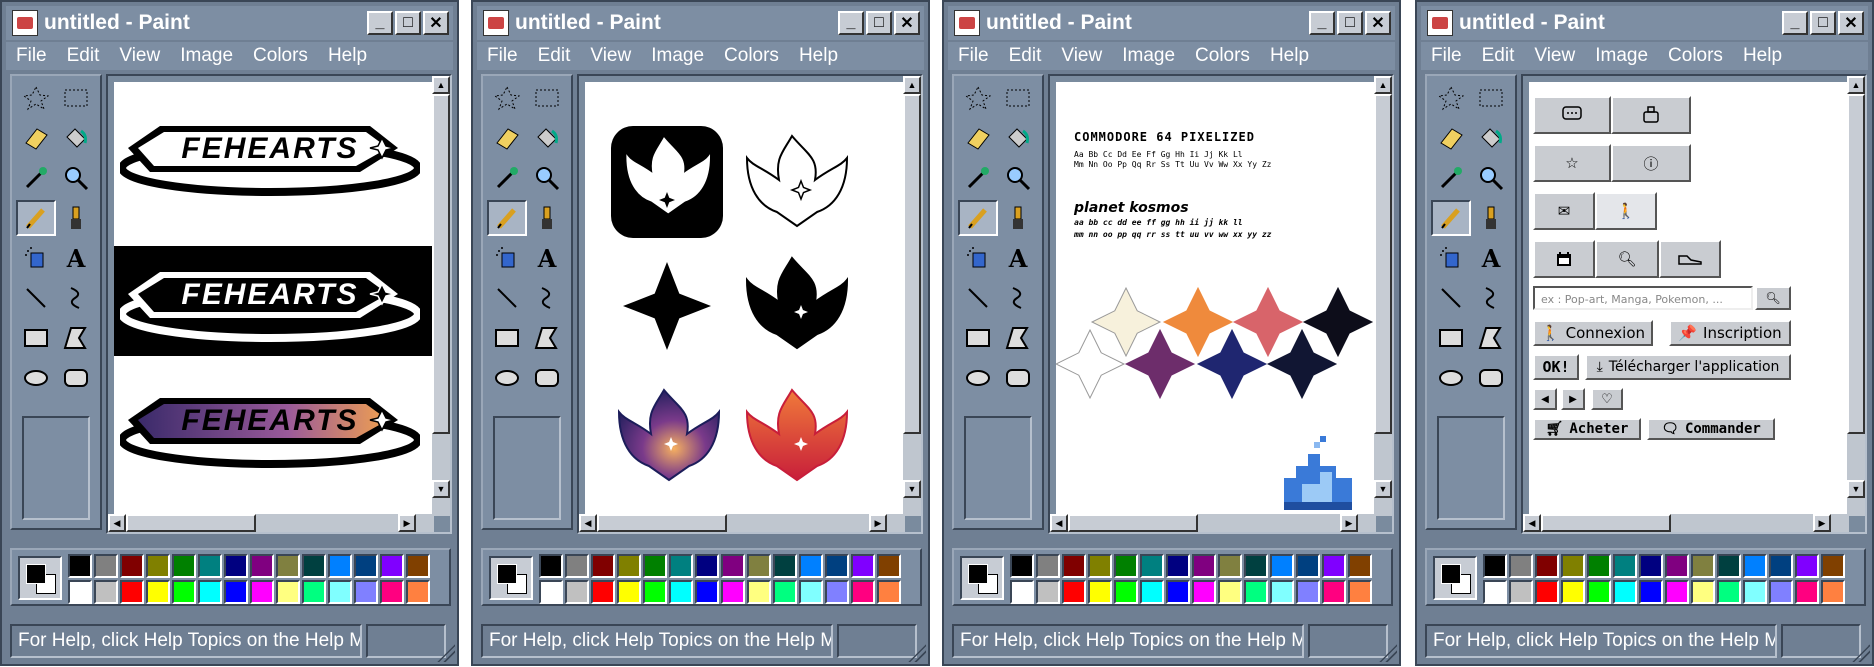 The height and width of the screenshot is (667, 1874). What do you see at coordinates (1491, 98) in the screenshot?
I see `rect-select-icon` at bounding box center [1491, 98].